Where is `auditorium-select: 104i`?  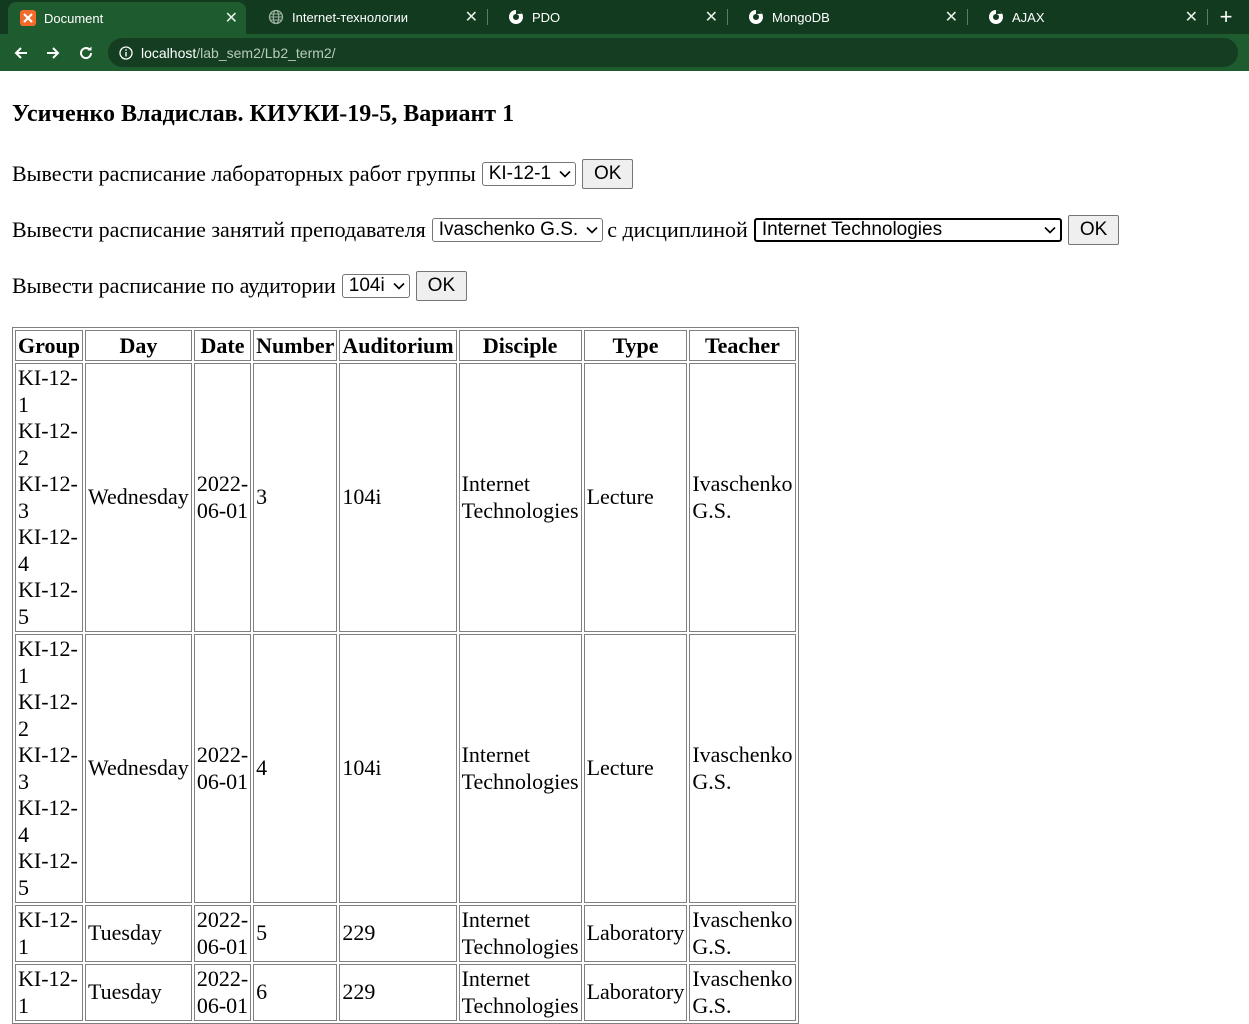
auditorium-select: 104i is located at coordinates (375, 286).